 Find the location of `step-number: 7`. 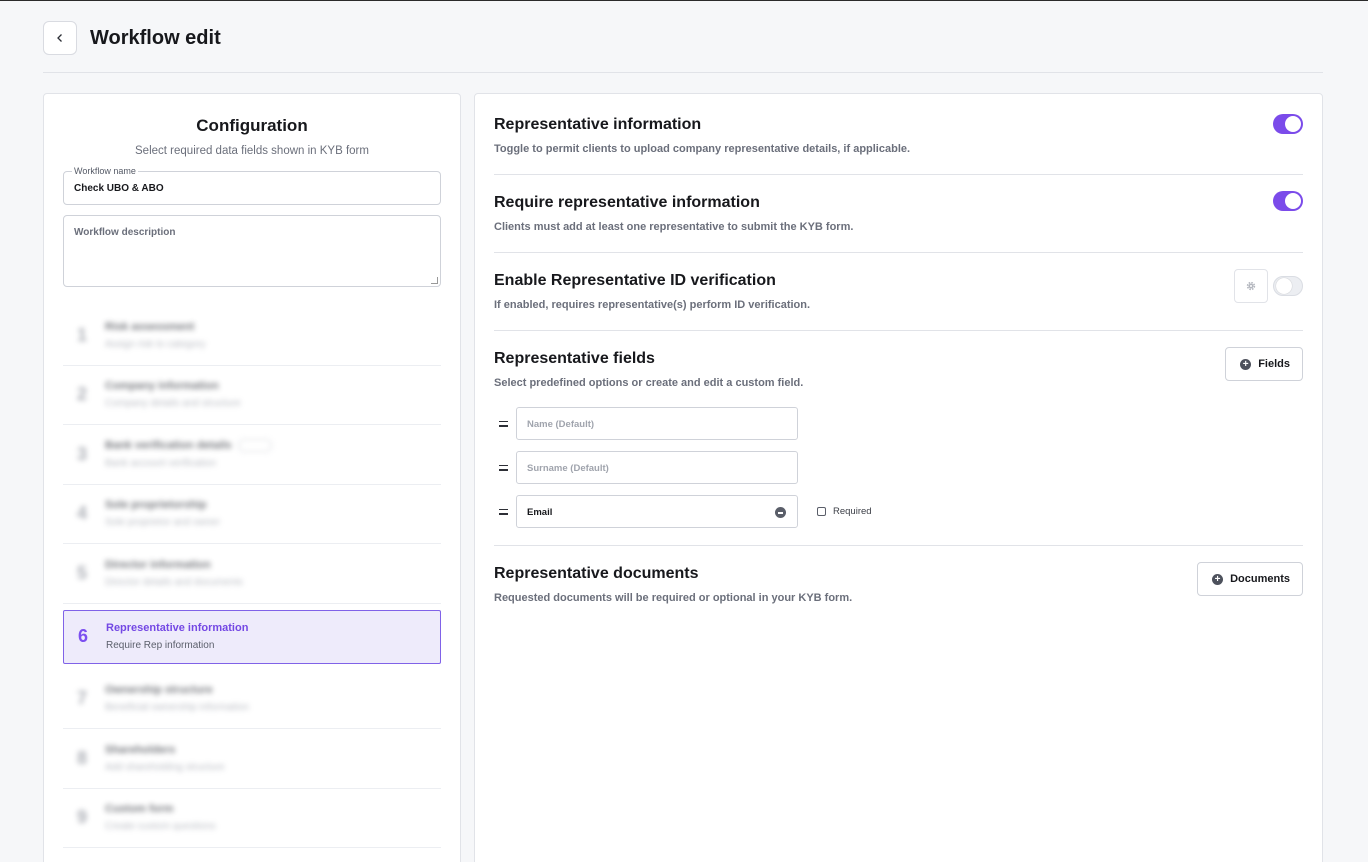

step-number: 7 is located at coordinates (82, 698).